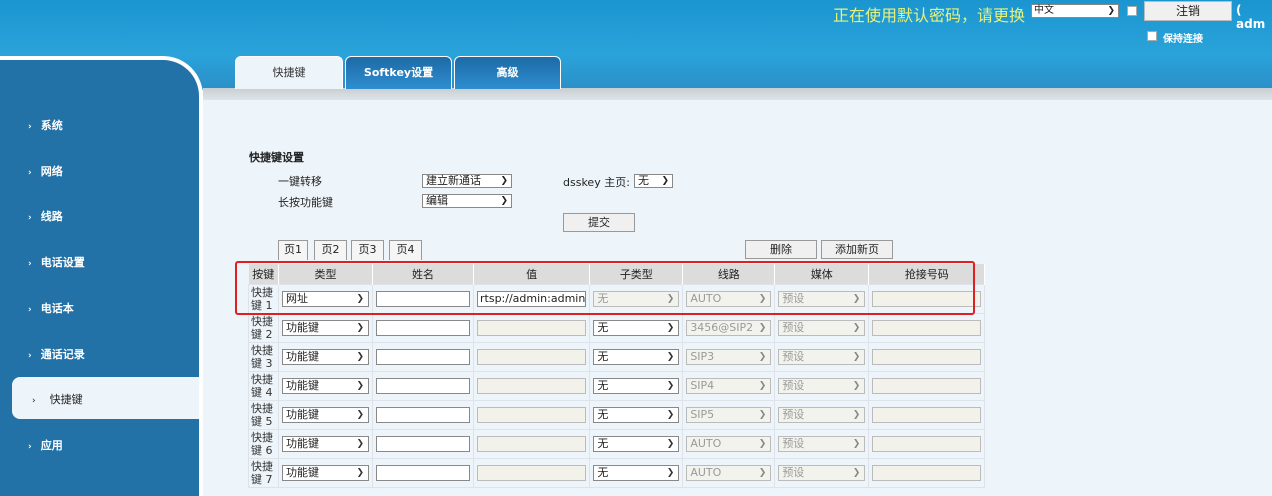 The height and width of the screenshot is (496, 1272). I want to click on value-input: rtsp://admin:admin, so click(532, 298).